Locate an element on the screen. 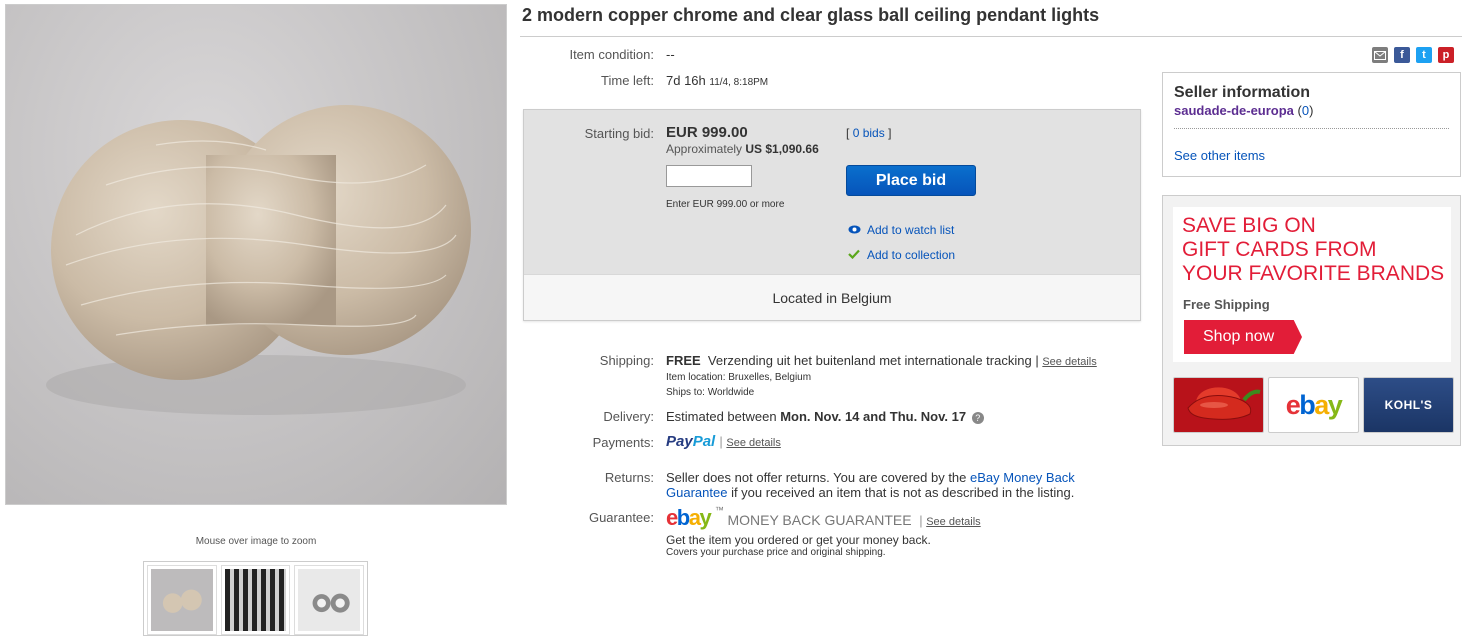 The height and width of the screenshot is (642, 1466). seller-divider is located at coordinates (1311, 128).